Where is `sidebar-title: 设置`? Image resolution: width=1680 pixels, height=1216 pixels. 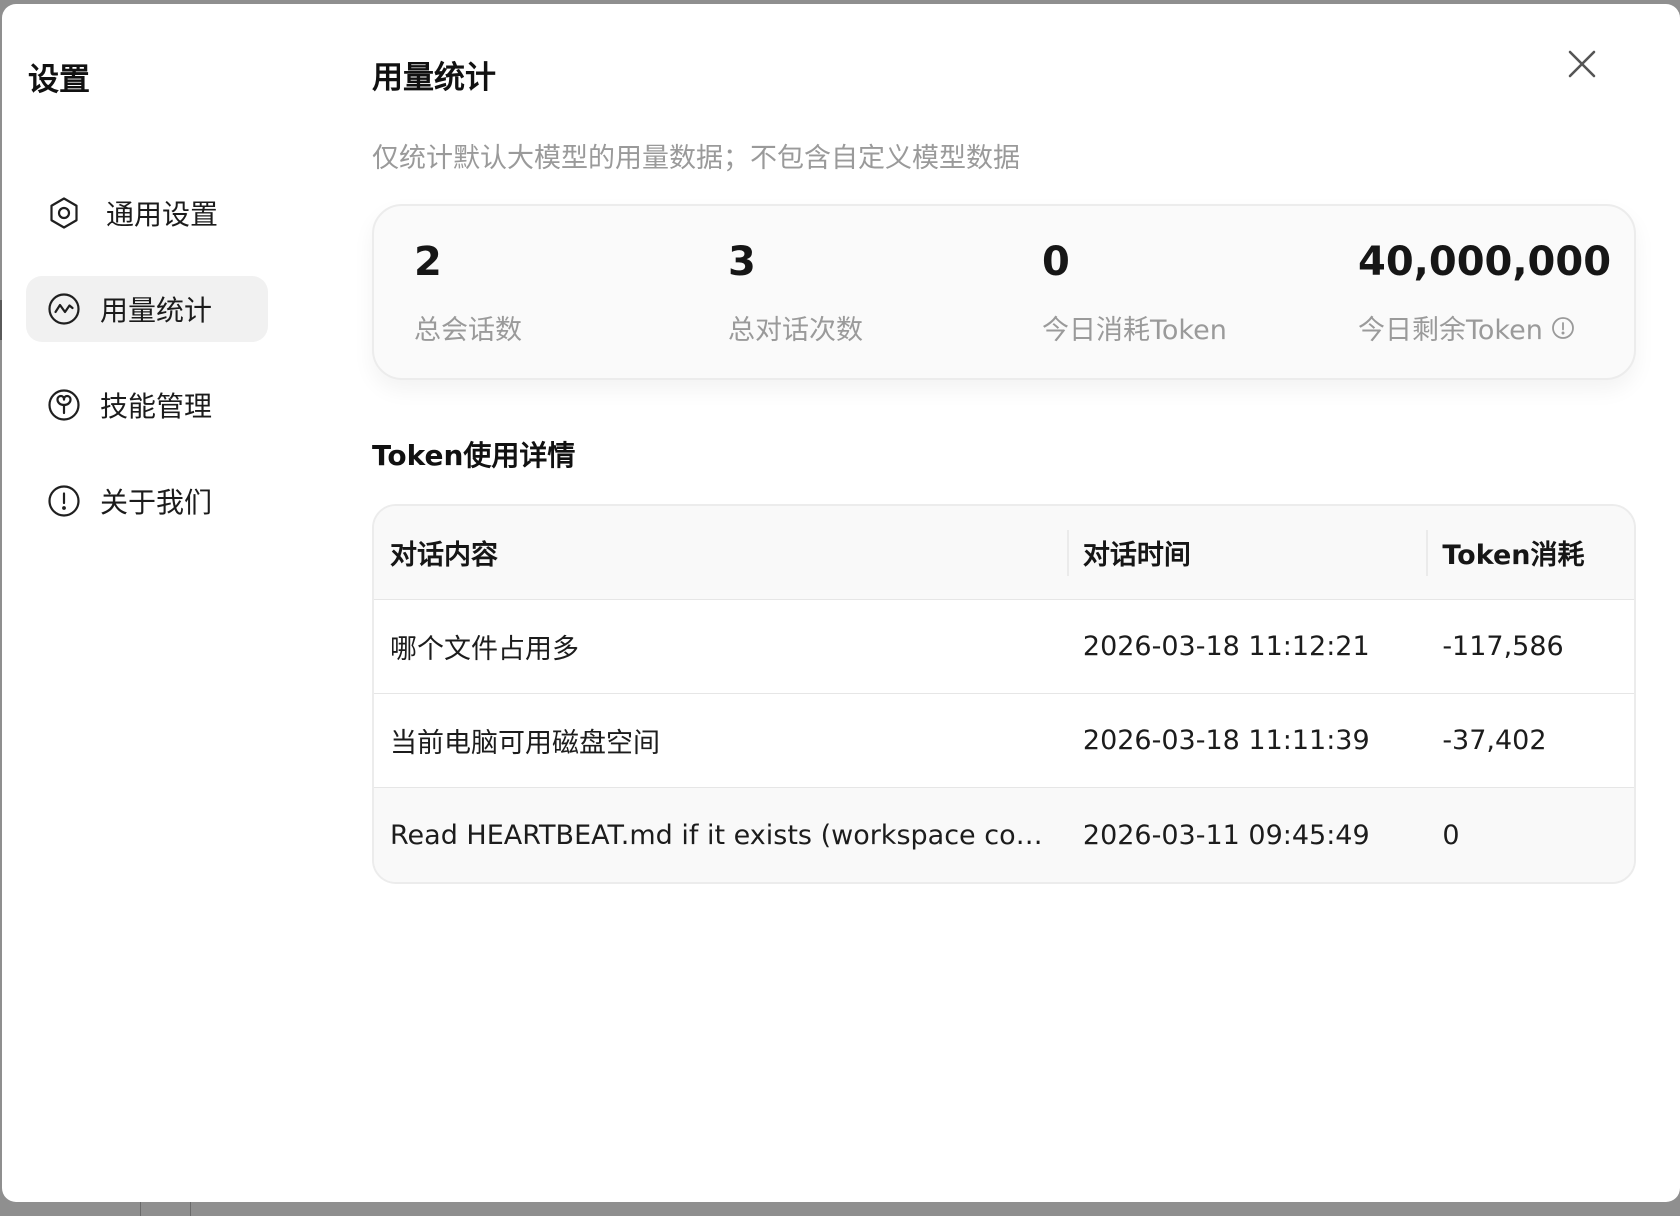 sidebar-title: 设置 is located at coordinates (59, 80).